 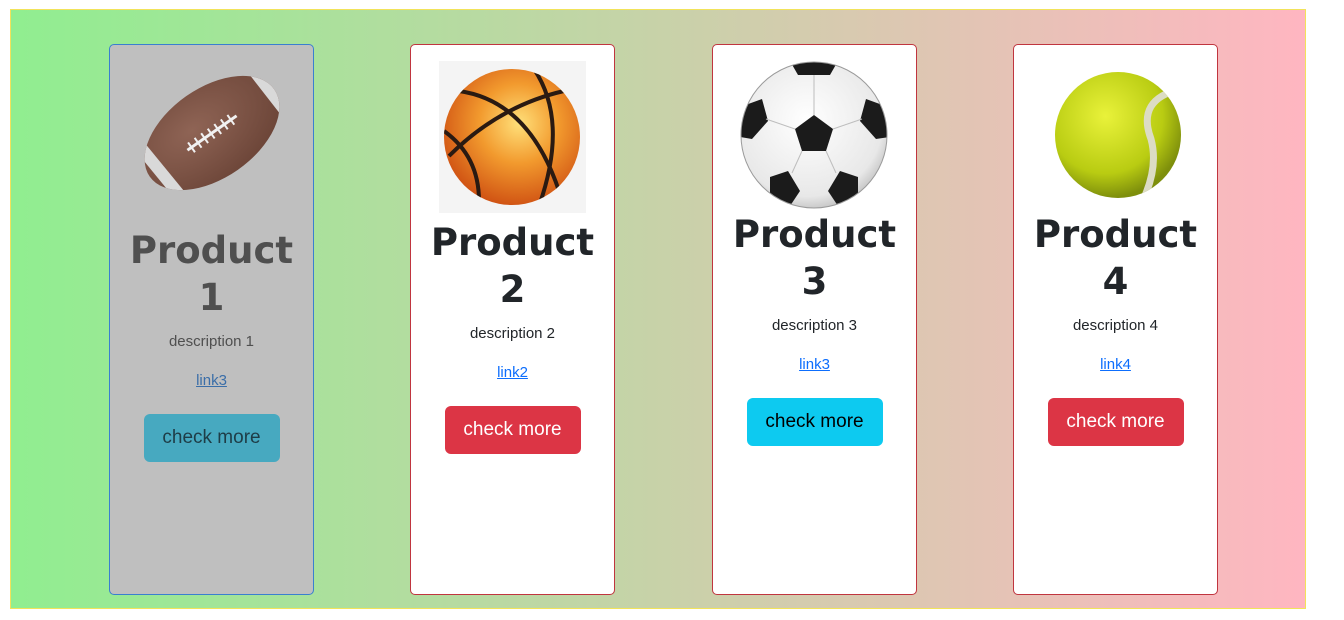 What do you see at coordinates (814, 325) in the screenshot?
I see `product-description: description 3` at bounding box center [814, 325].